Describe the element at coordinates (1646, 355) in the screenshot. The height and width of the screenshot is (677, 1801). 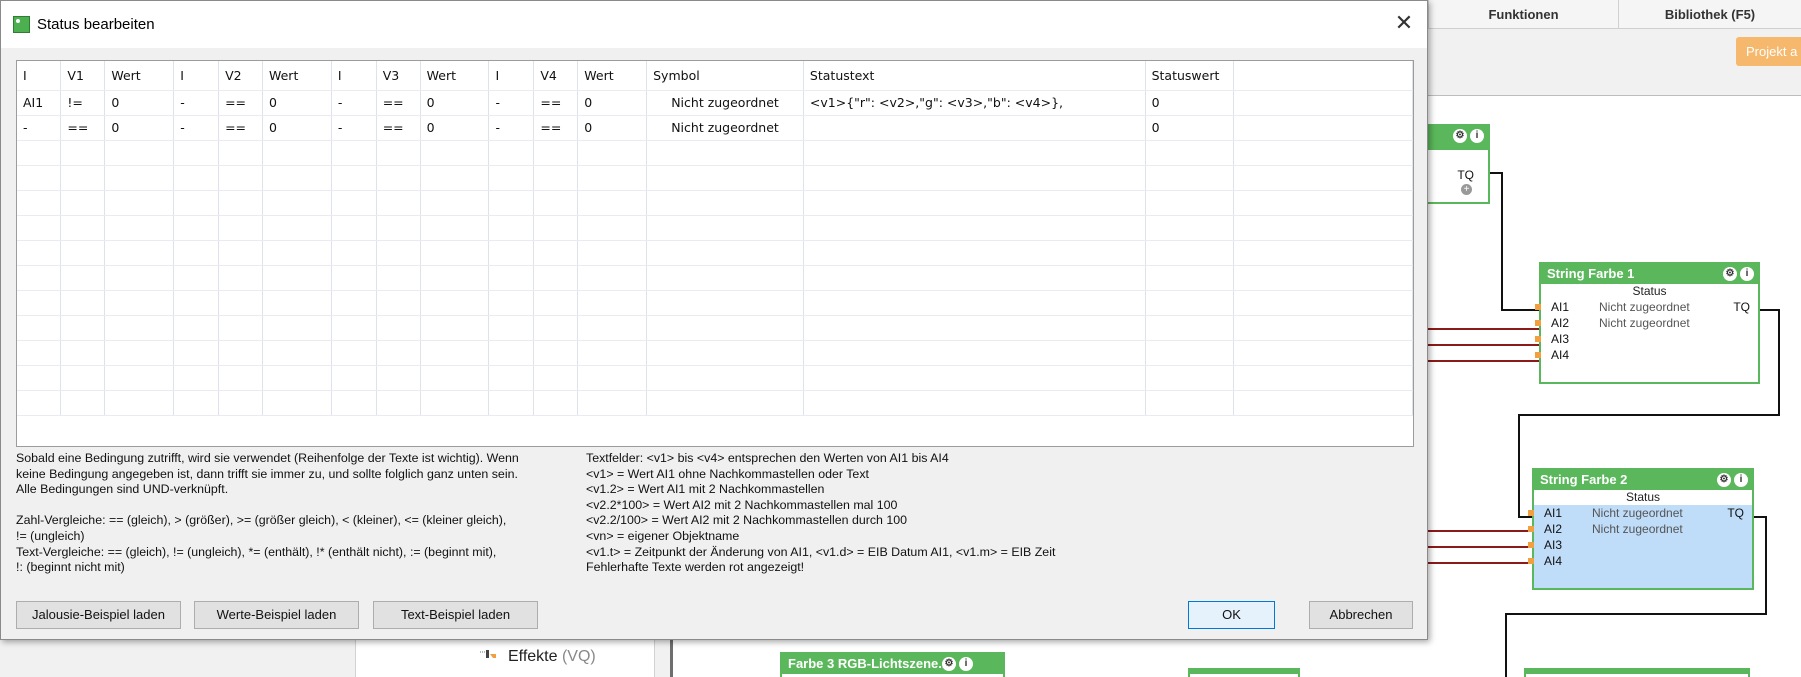
I see `block-input-row: AI4` at that location.